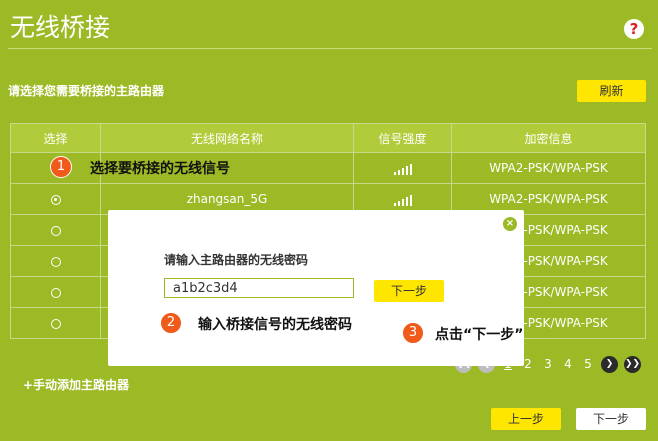 Image resolution: width=658 pixels, height=441 pixels. I want to click on password-label: 请输入主路由器的无线密码, so click(236, 260).